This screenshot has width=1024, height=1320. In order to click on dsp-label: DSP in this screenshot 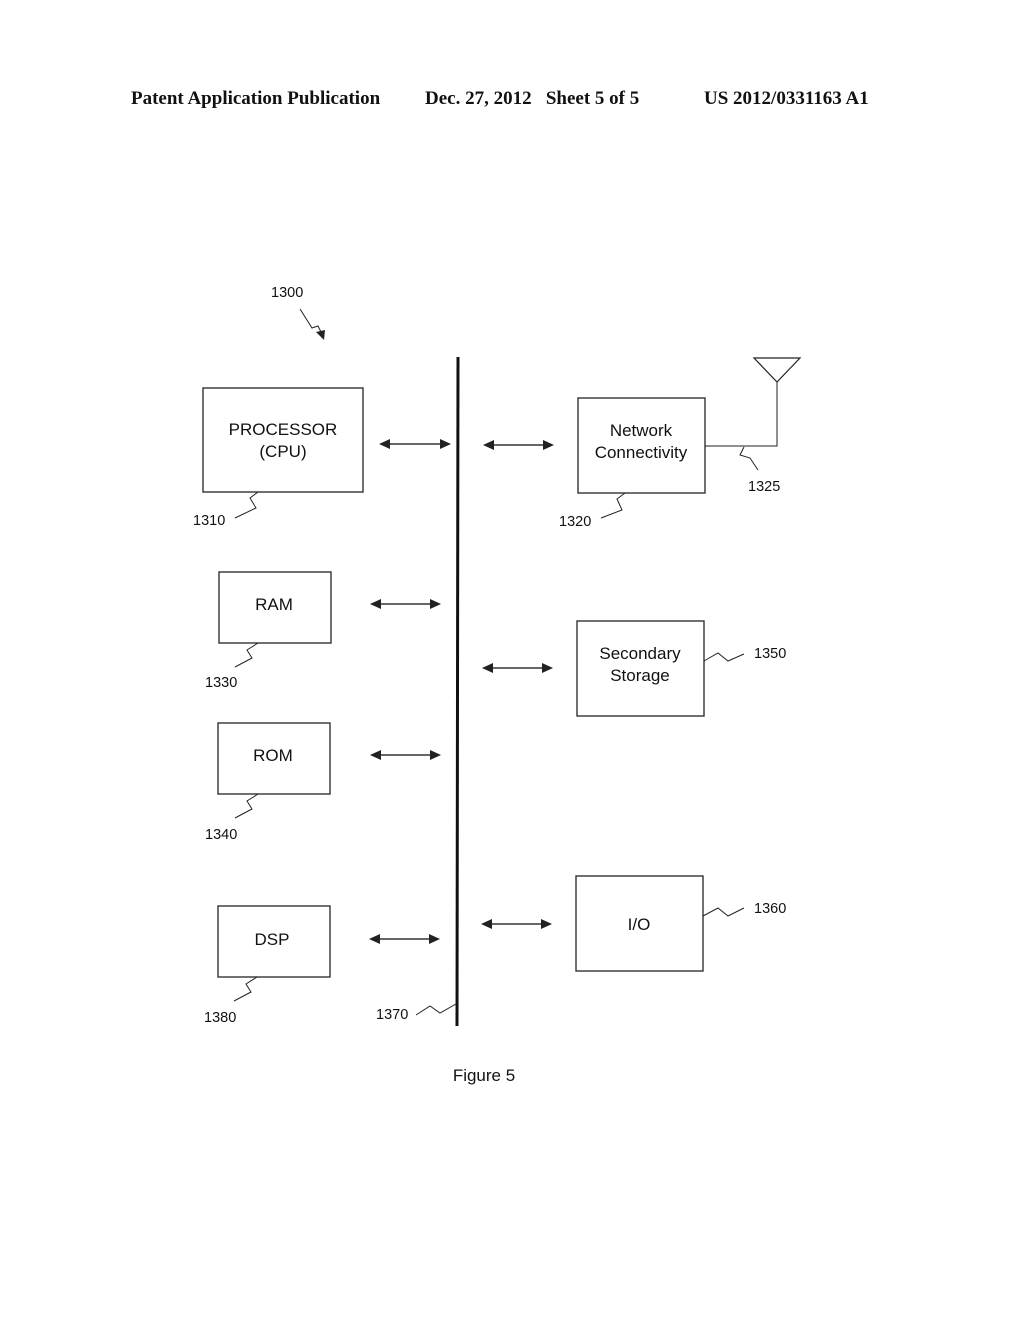, I will do `click(272, 939)`.